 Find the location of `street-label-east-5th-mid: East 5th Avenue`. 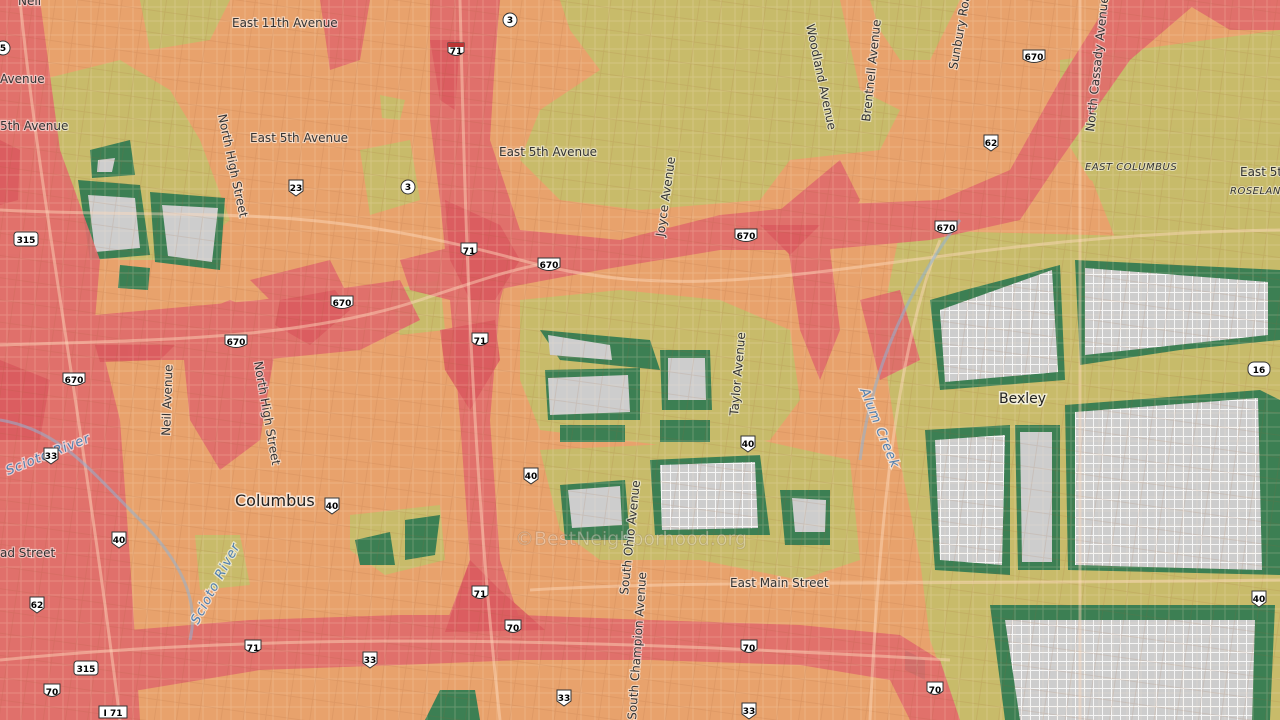

street-label-east-5th-mid: East 5th Avenue is located at coordinates (548, 152).